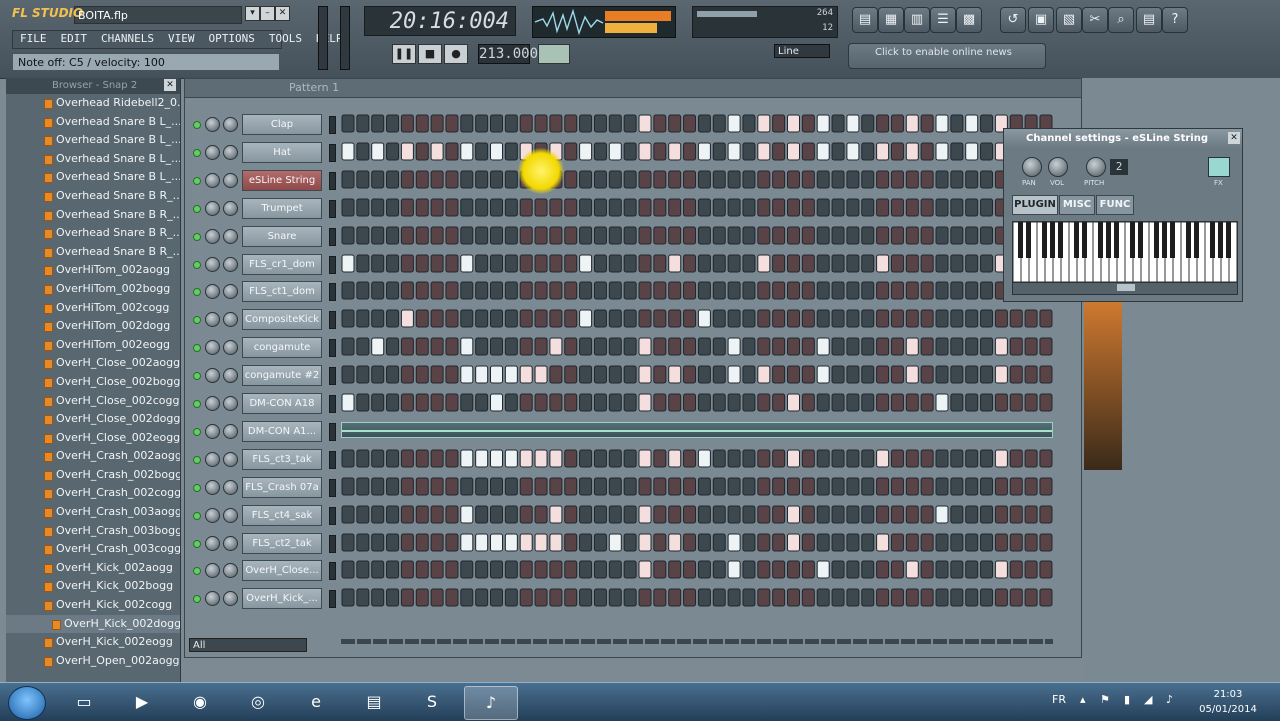 Image resolution: width=1280 pixels, height=721 pixels. Describe the element at coordinates (1077, 205) in the screenshot. I see `tab-misc: MISC` at that location.